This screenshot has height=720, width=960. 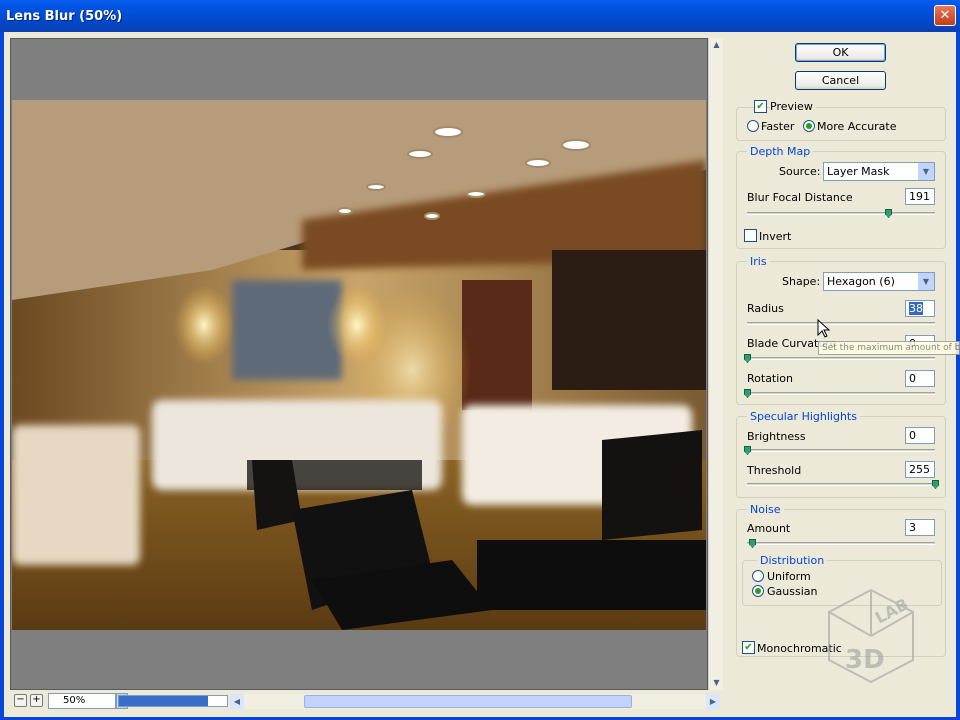 I want to click on preview-checkbox: ✔, so click(x=760, y=106).